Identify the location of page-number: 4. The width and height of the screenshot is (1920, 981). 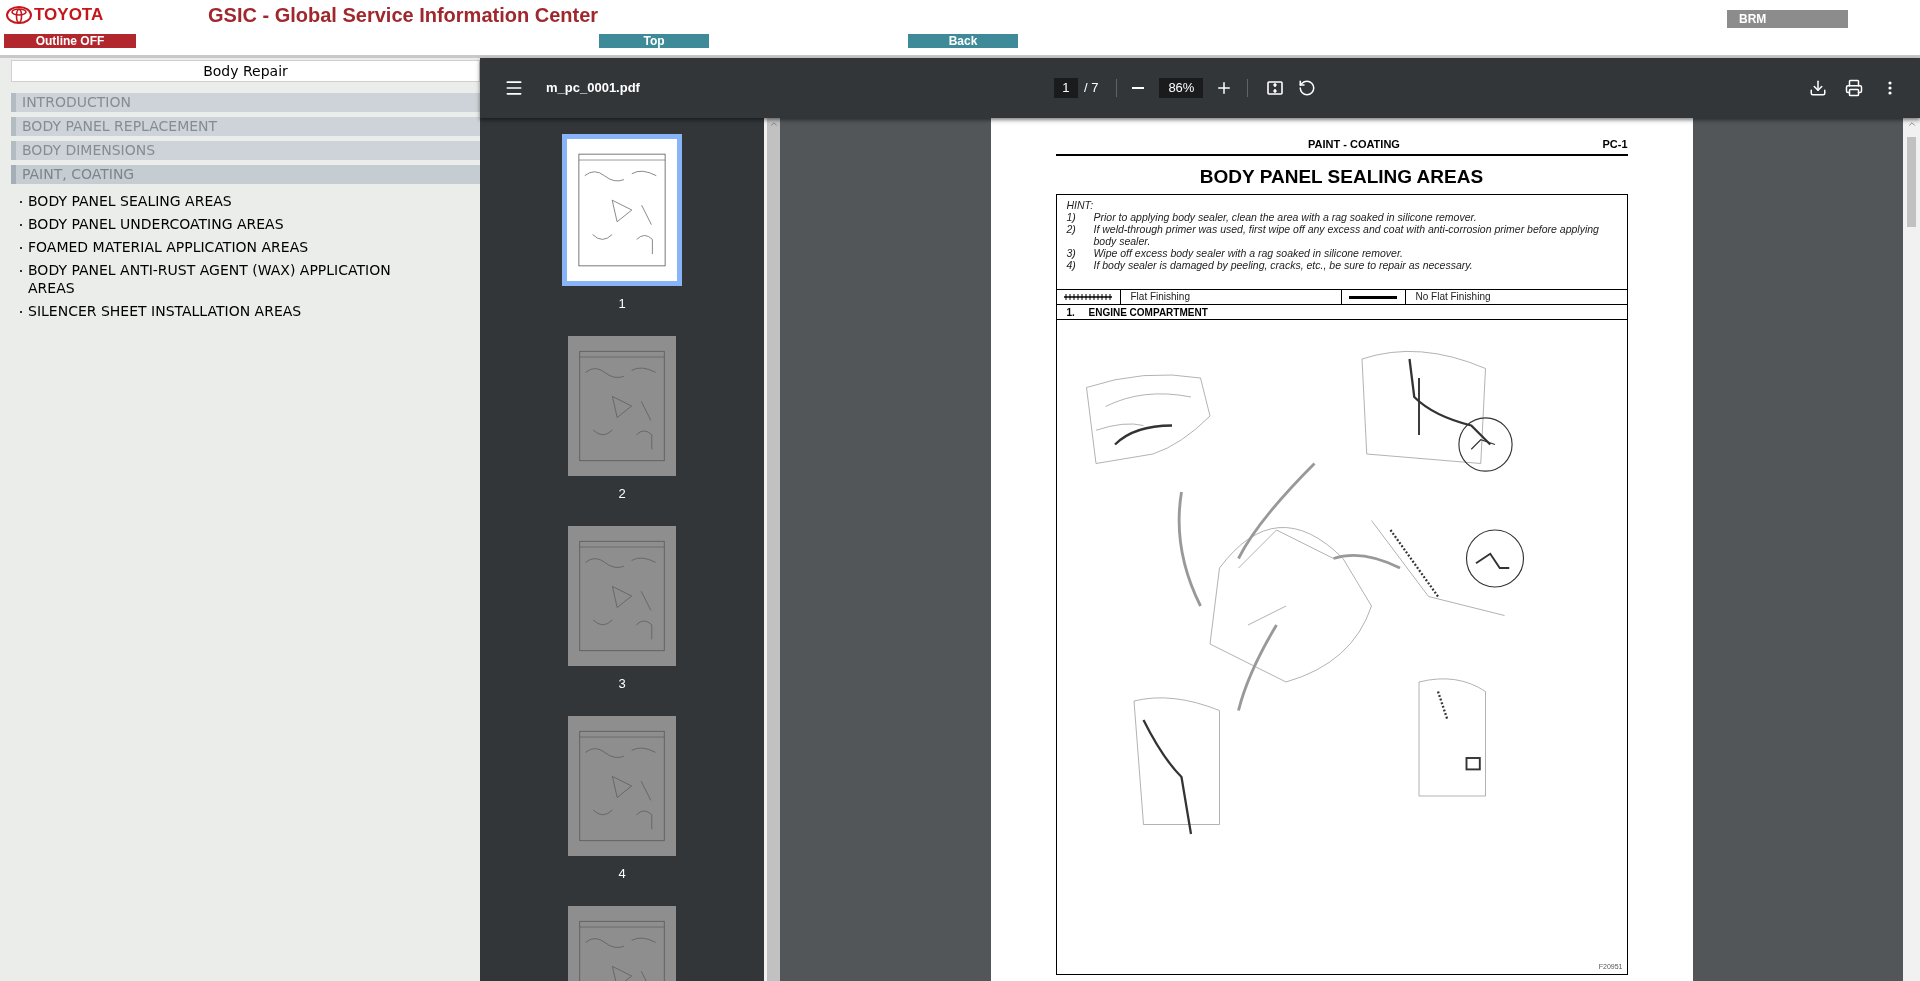
(622, 874).